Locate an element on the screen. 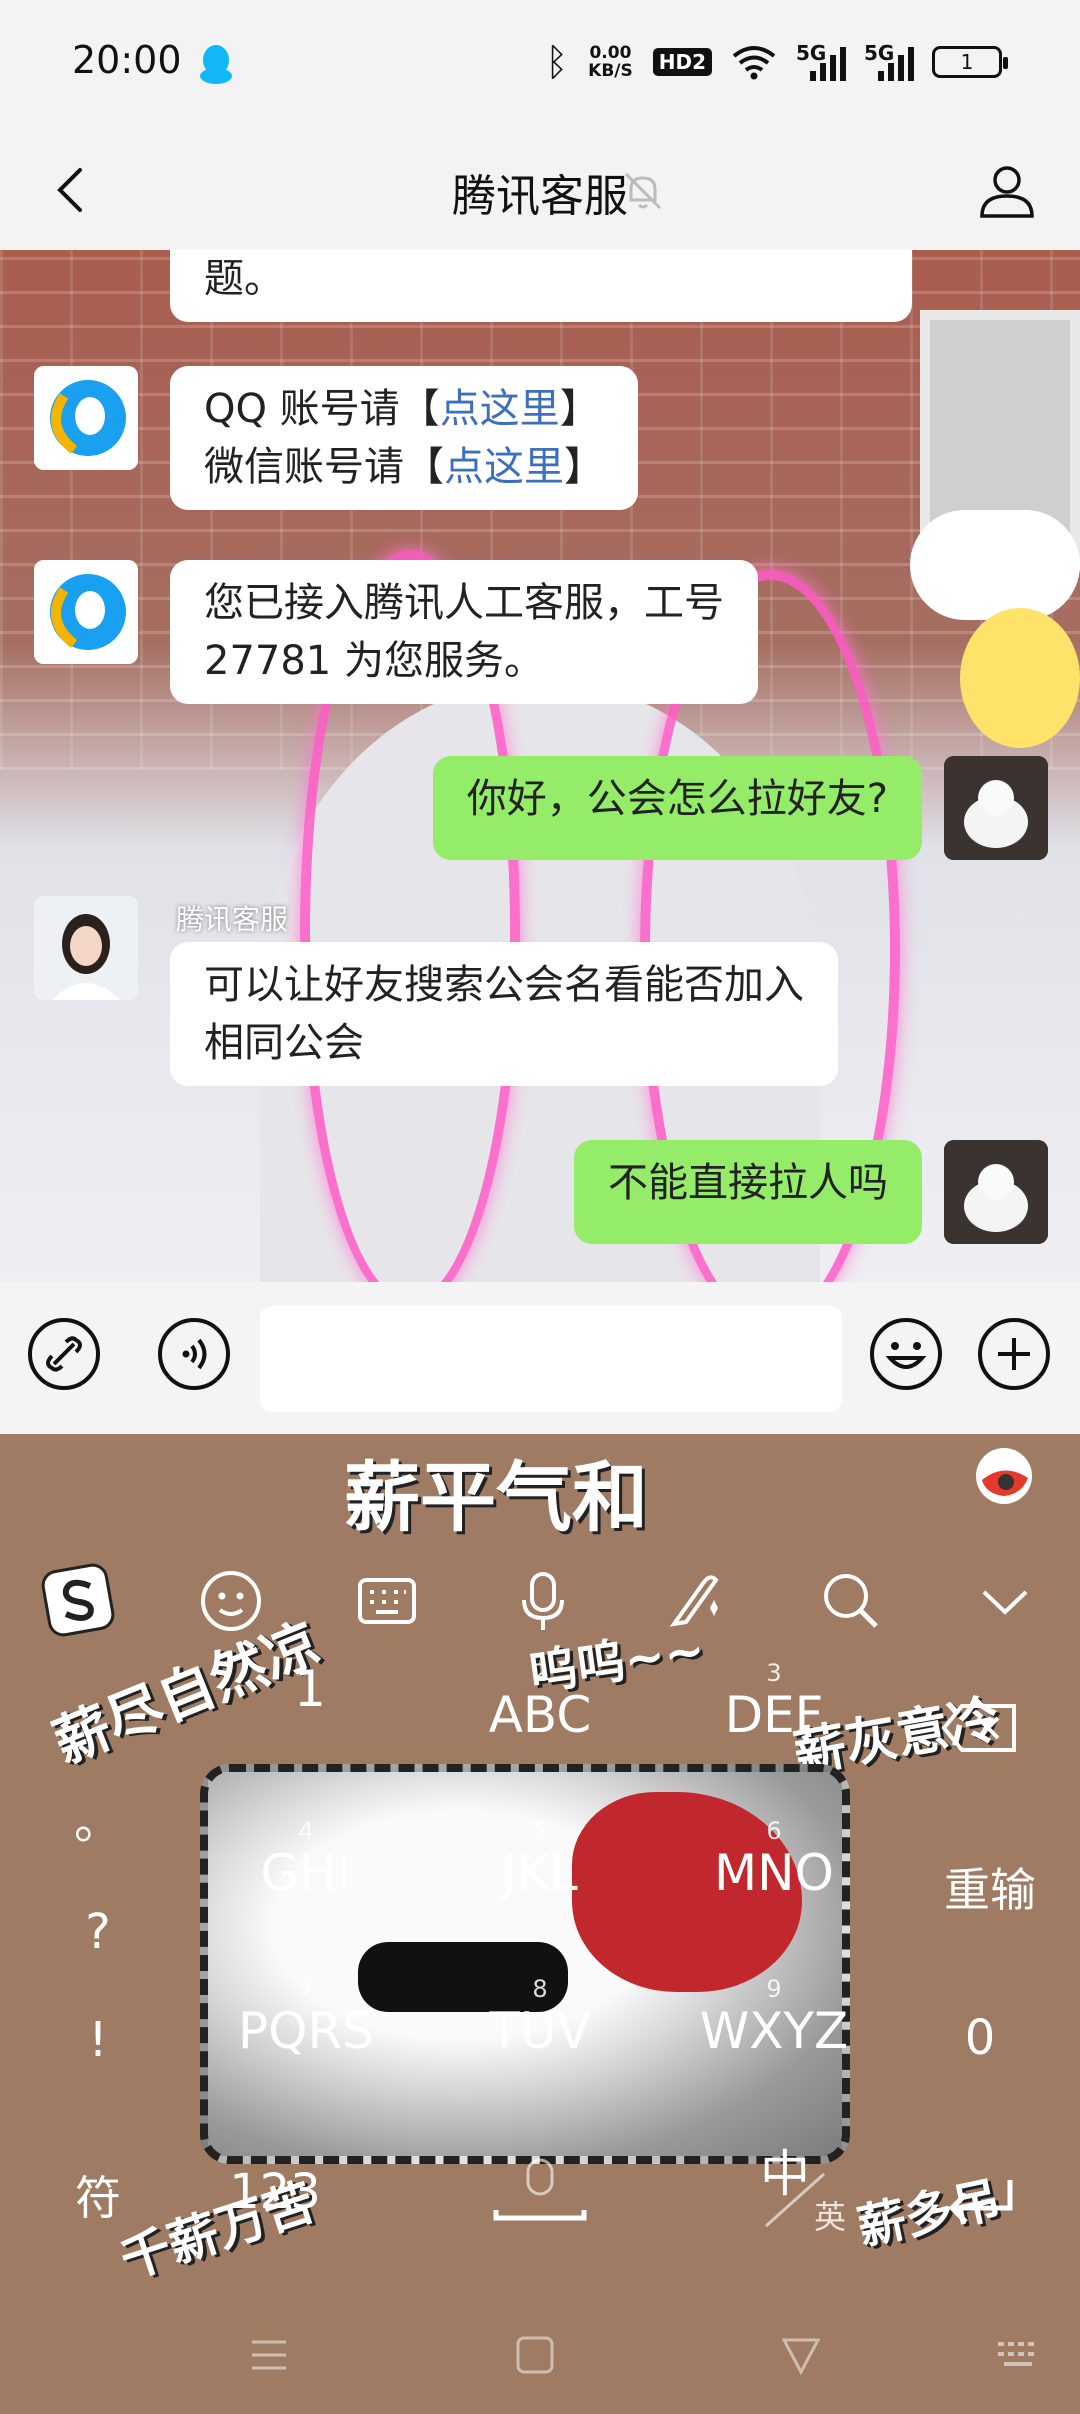 The height and width of the screenshot is (2414, 1080). system-navigation-bar is located at coordinates (540, 2354).